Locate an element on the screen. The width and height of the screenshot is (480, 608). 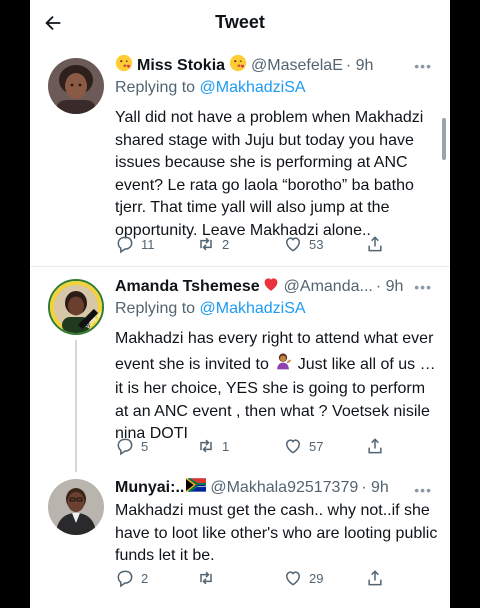
more-icon: ••• is located at coordinates (423, 490).